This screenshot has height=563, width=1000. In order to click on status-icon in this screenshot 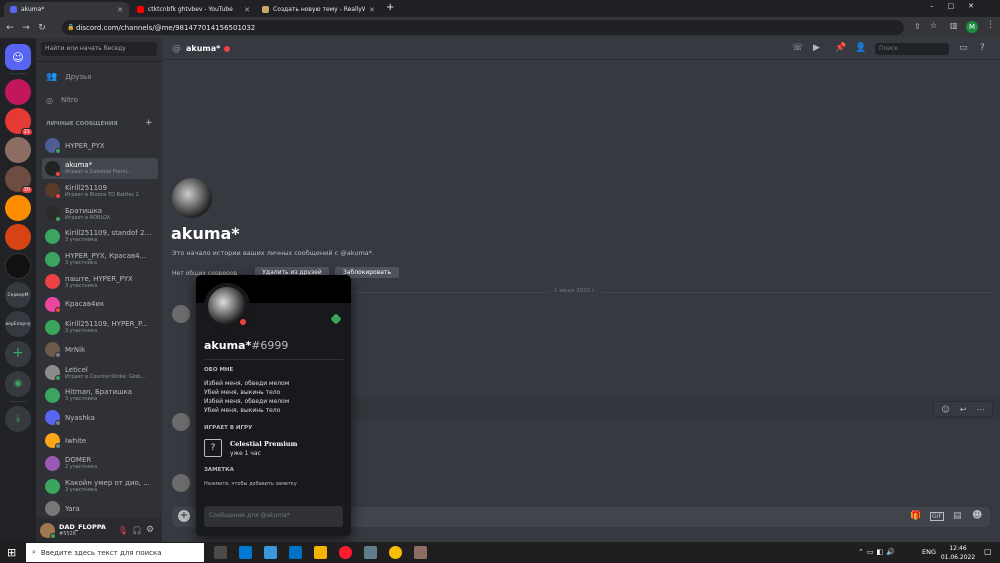, I will do `click(58, 151)`.